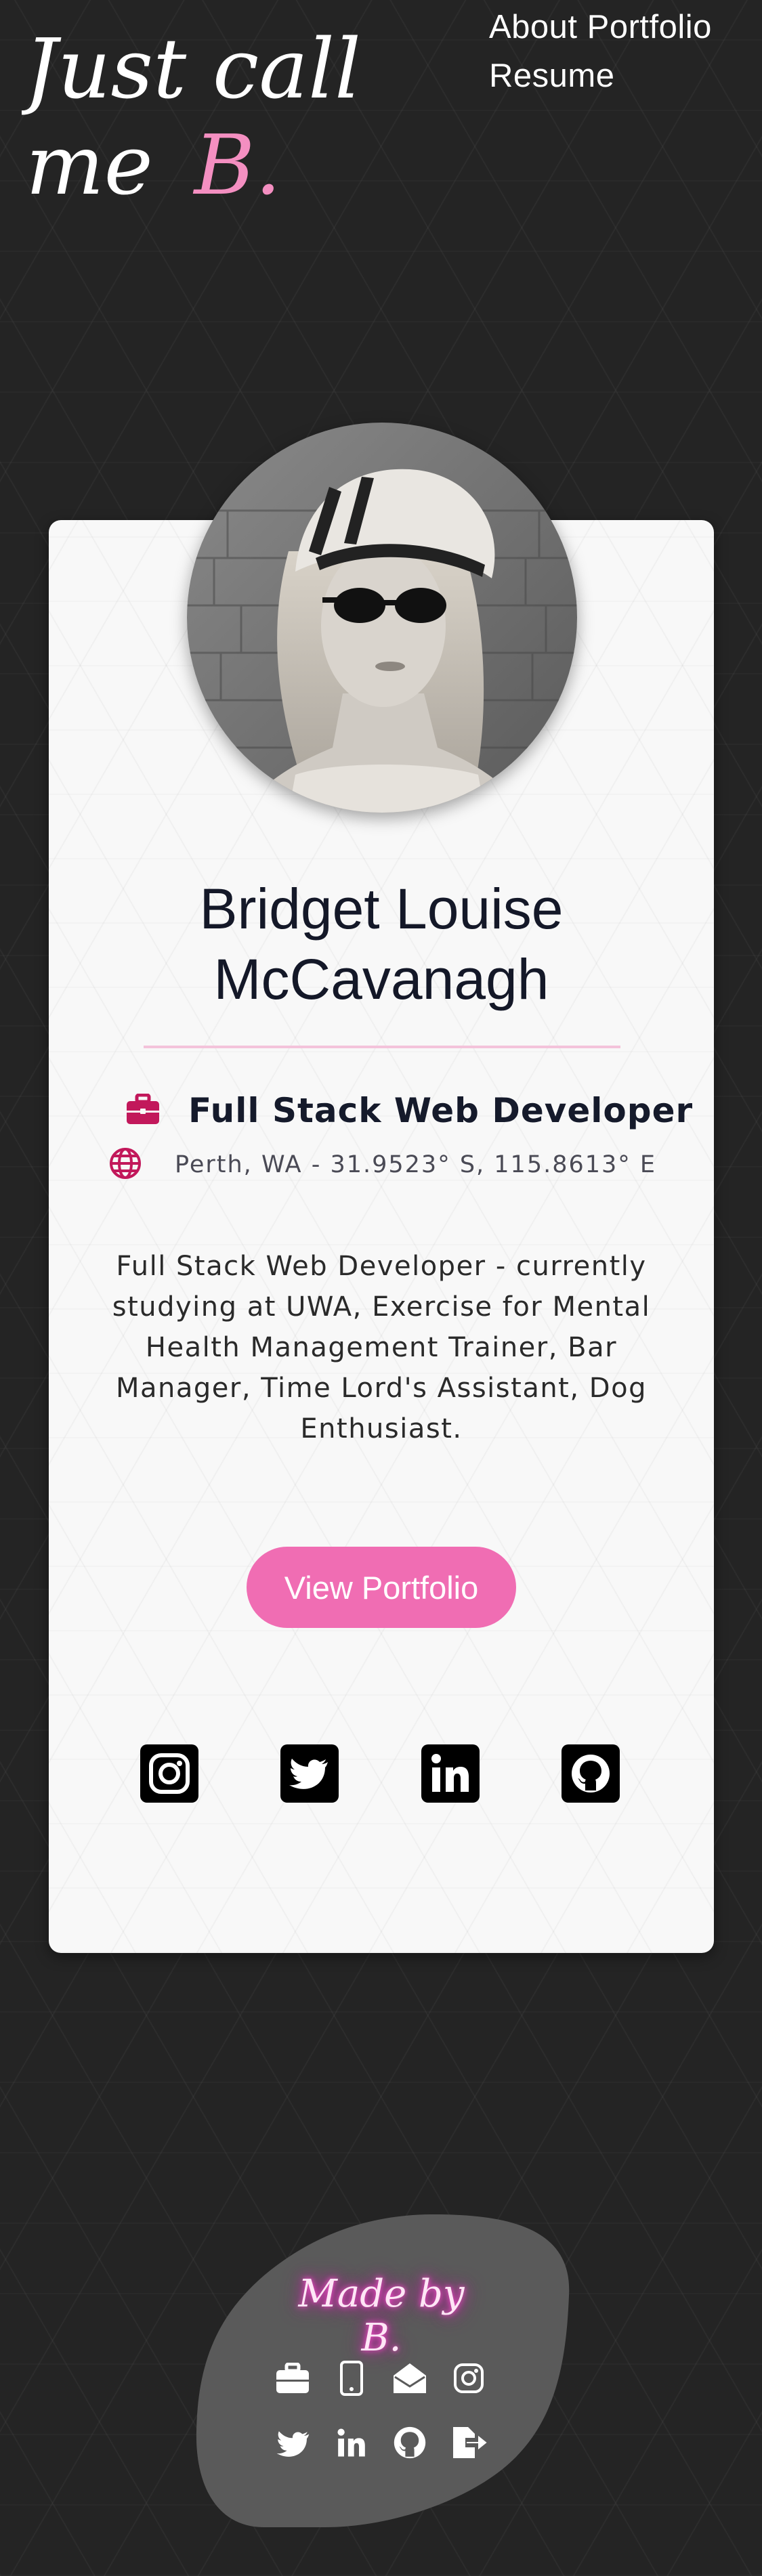 The height and width of the screenshot is (2576, 762). What do you see at coordinates (468, 2442) in the screenshot?
I see `sign-out-icon` at bounding box center [468, 2442].